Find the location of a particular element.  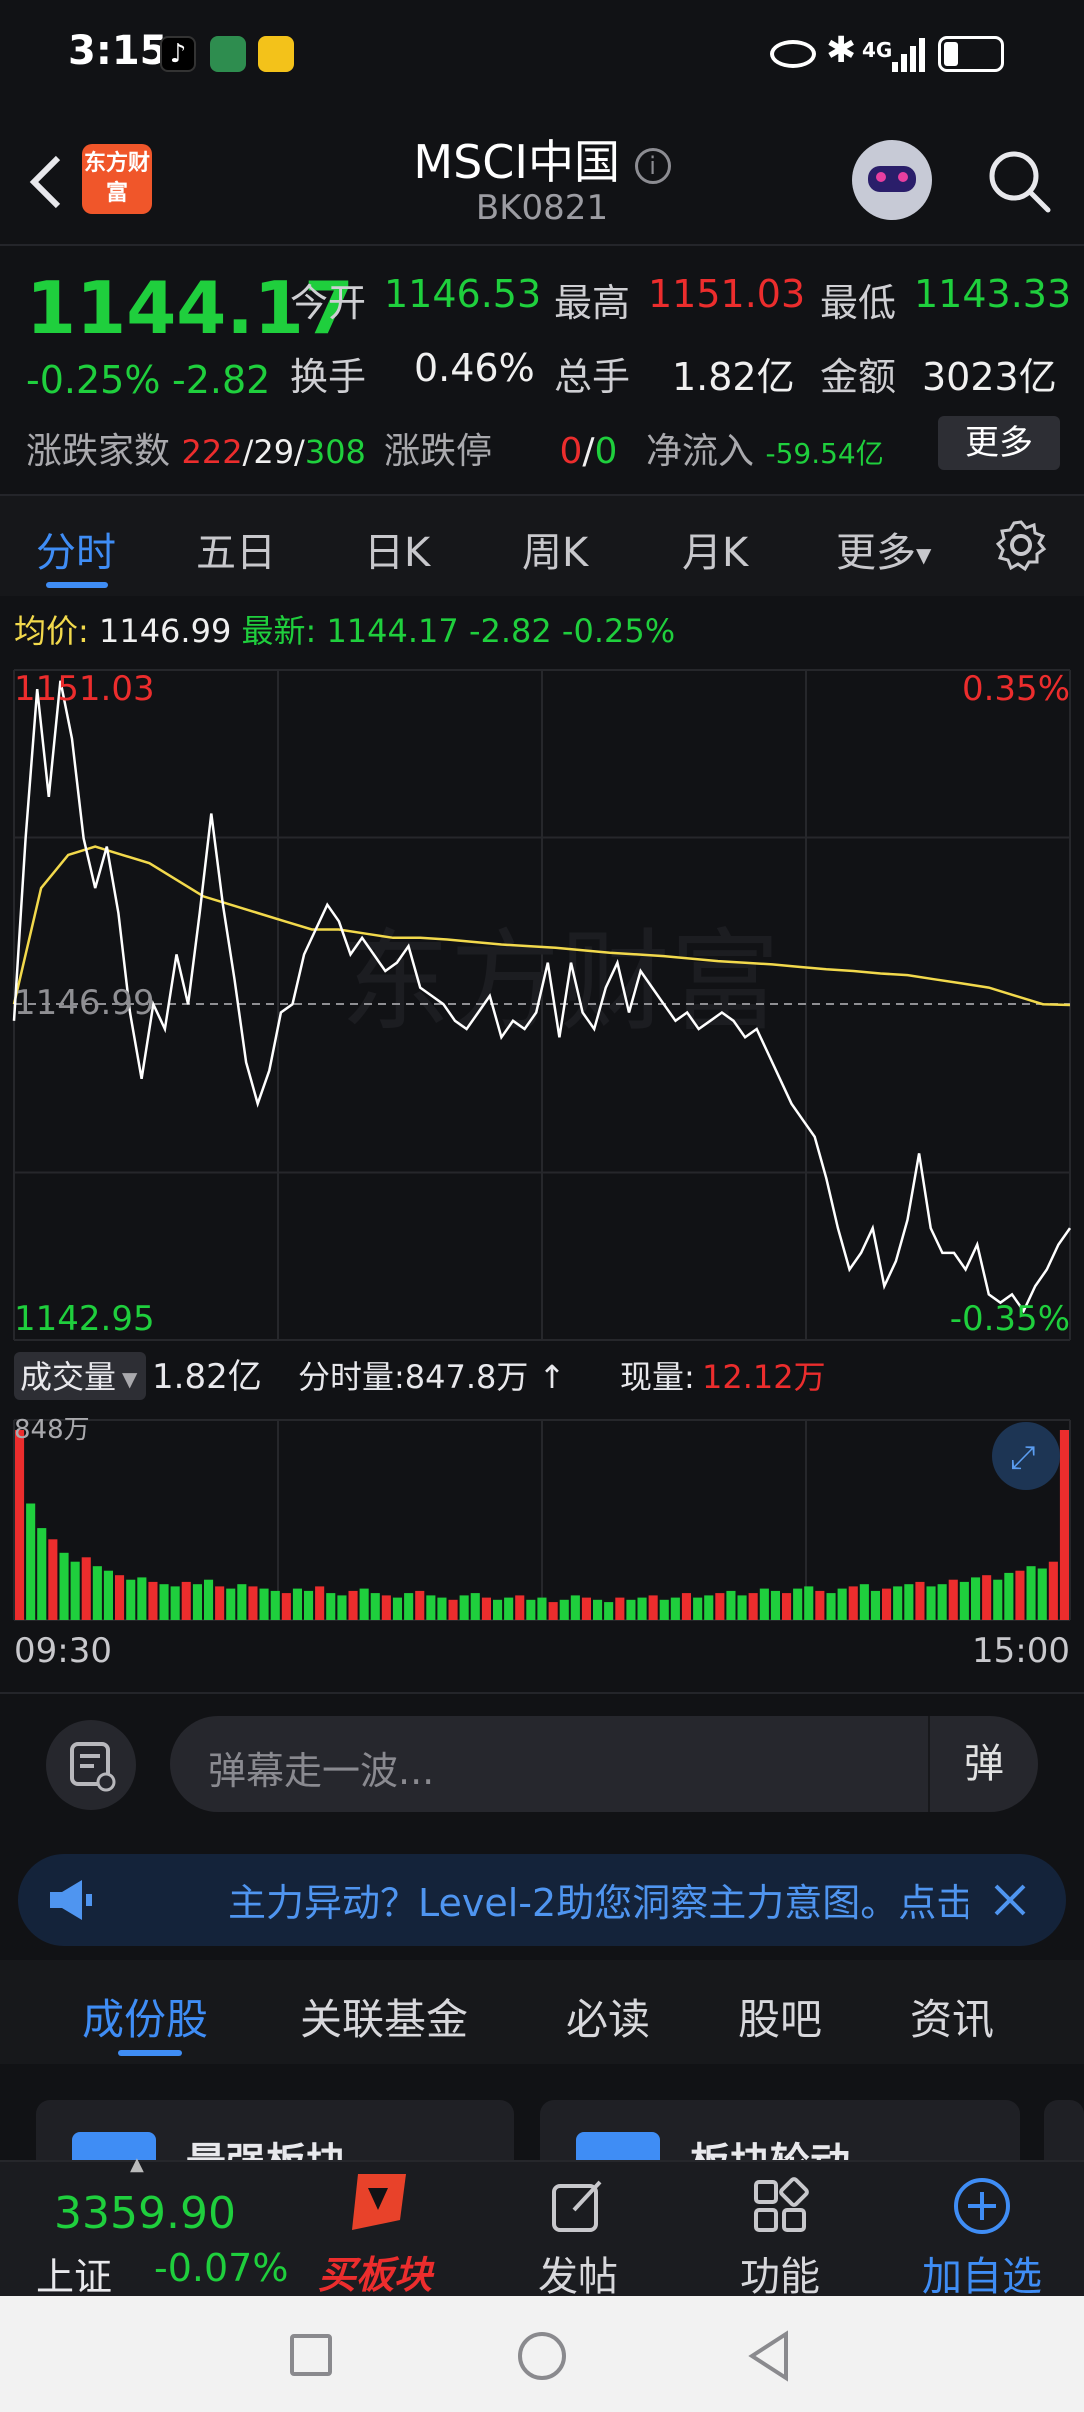

home-icon is located at coordinates (542, 2356).